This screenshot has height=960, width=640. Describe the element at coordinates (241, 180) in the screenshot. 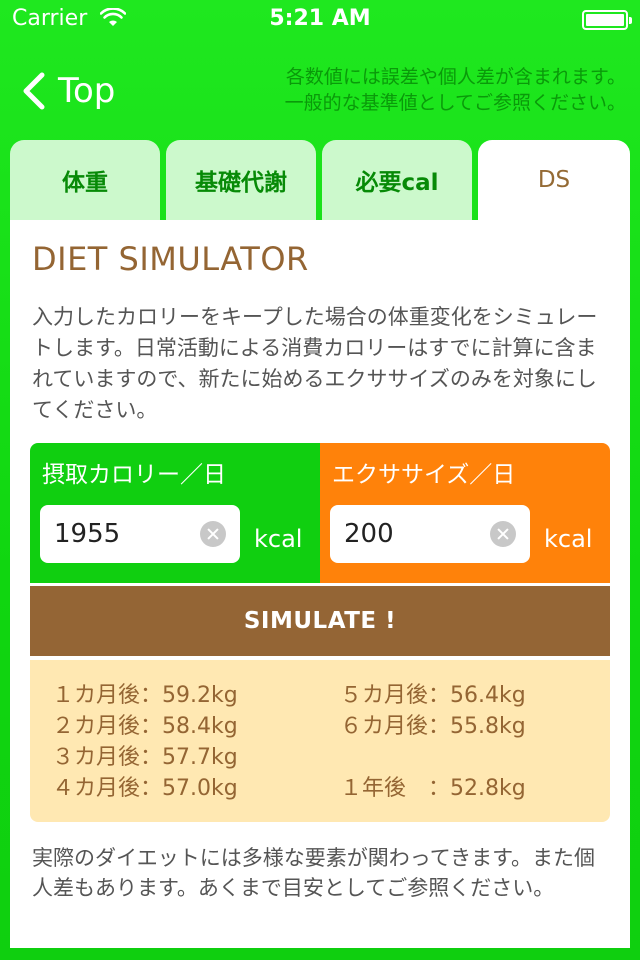

I see `tab-basal-metabolism: 基礎代謝` at that location.